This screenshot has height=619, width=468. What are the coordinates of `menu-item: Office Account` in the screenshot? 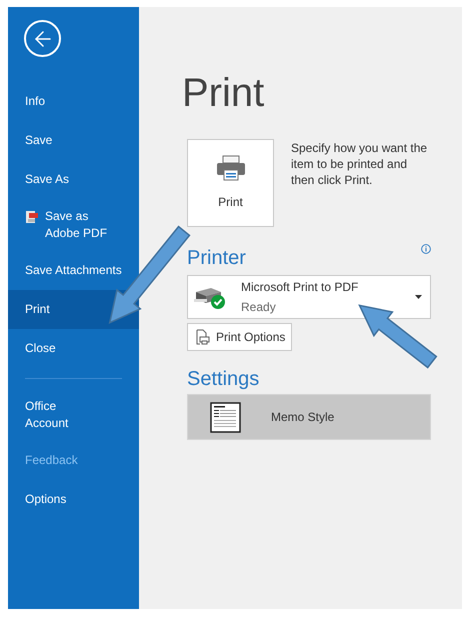 It's located at (73, 415).